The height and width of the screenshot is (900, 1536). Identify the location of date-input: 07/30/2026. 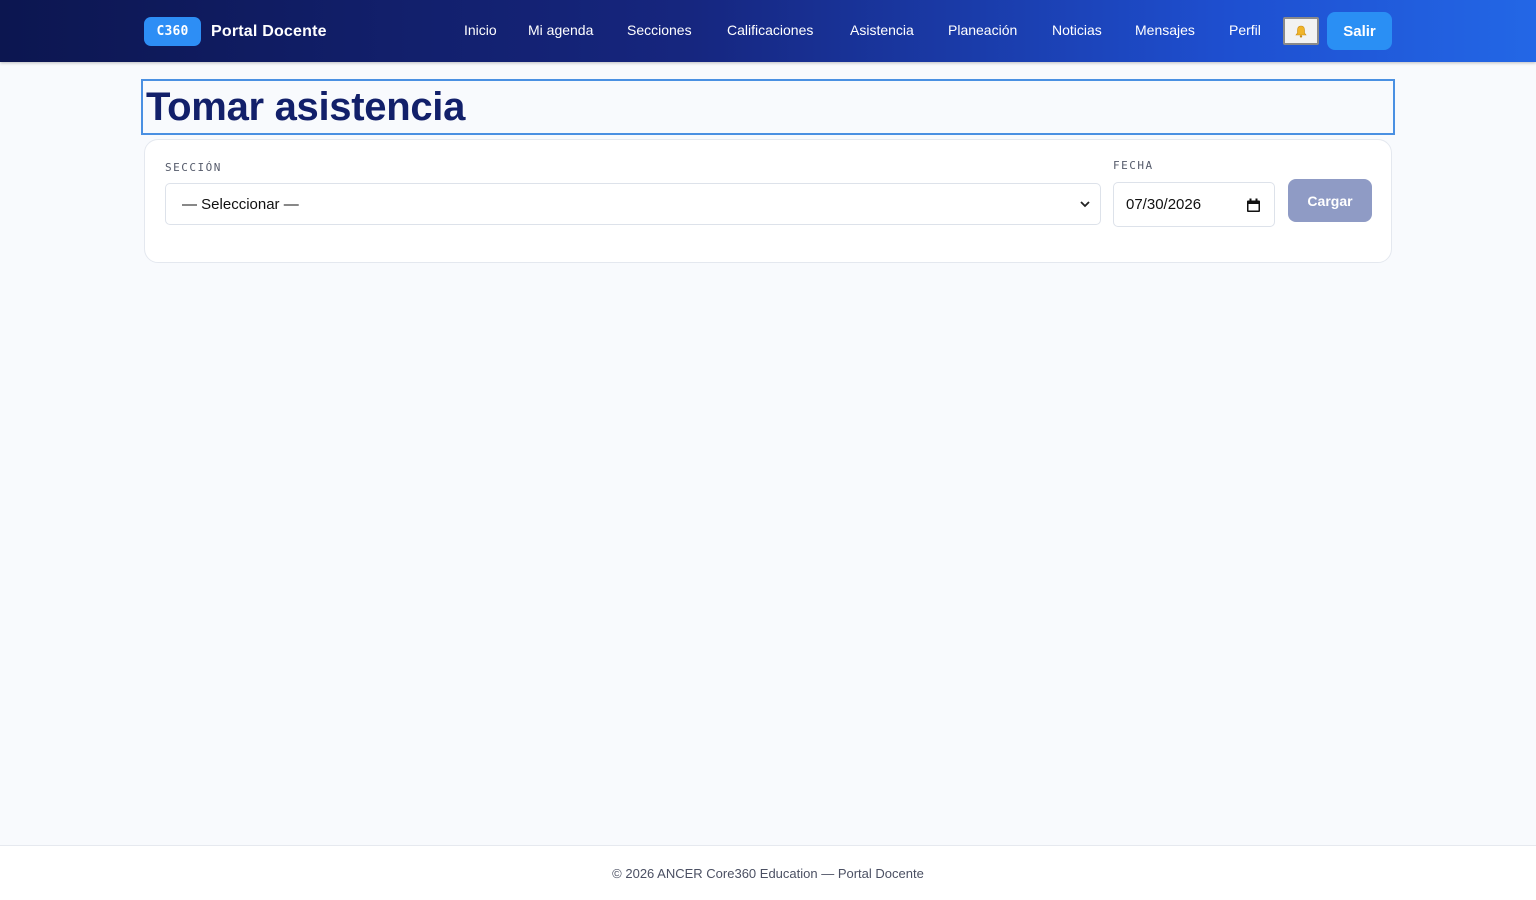
(1194, 204).